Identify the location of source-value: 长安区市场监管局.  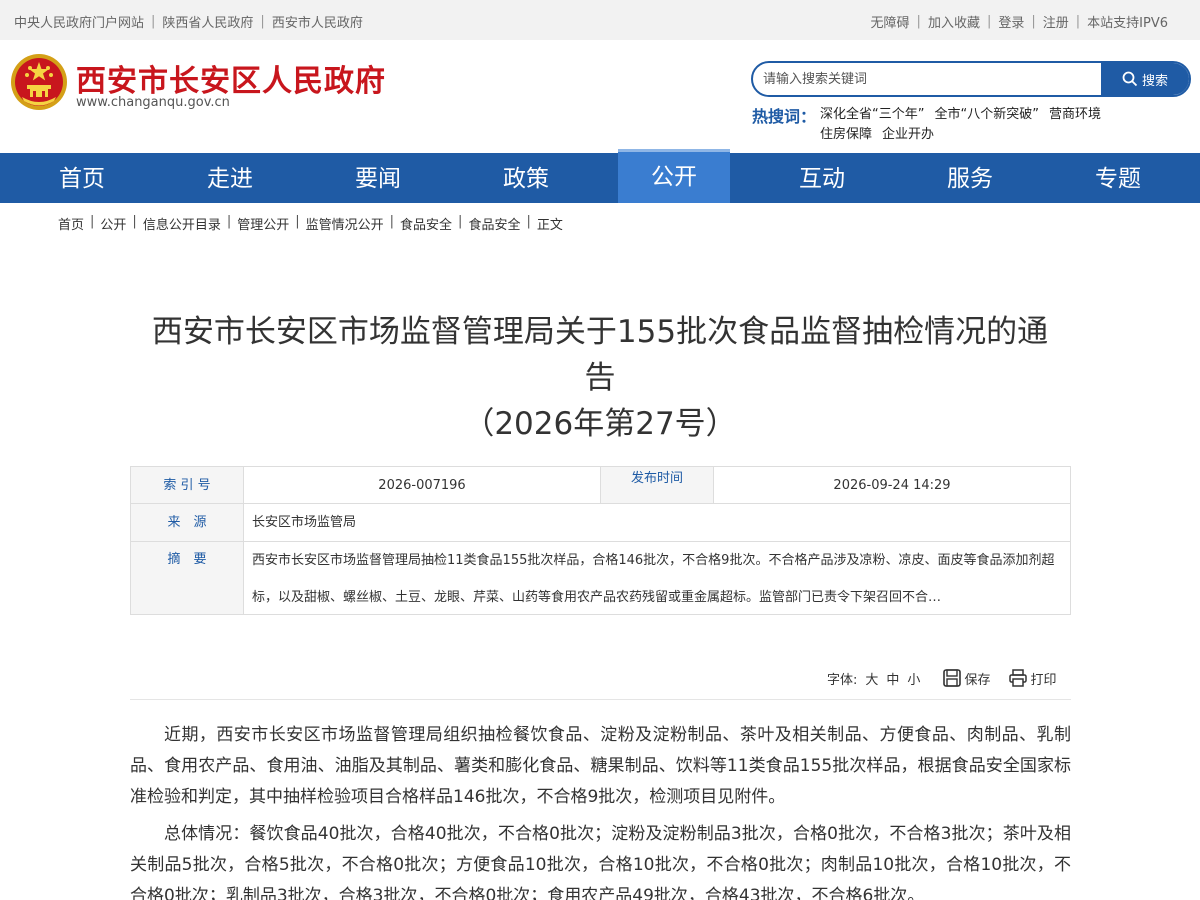
(304, 522).